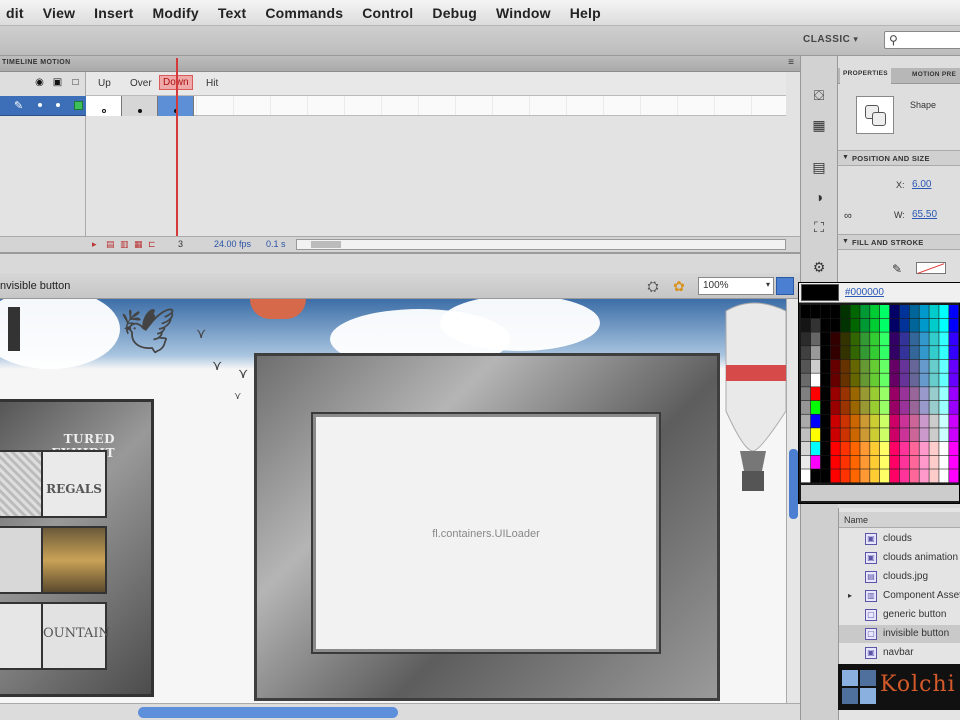 Image resolution: width=960 pixels, height=720 pixels. Describe the element at coordinates (848, 216) in the screenshot. I see `link-icon: ∞` at that location.